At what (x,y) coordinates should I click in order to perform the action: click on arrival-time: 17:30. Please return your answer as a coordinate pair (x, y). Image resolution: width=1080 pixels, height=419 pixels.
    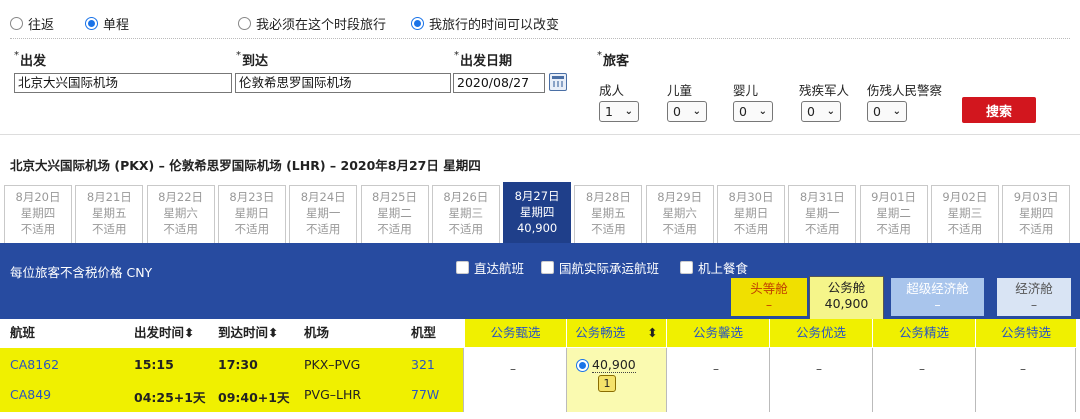
    Looking at the image, I should click on (238, 364).